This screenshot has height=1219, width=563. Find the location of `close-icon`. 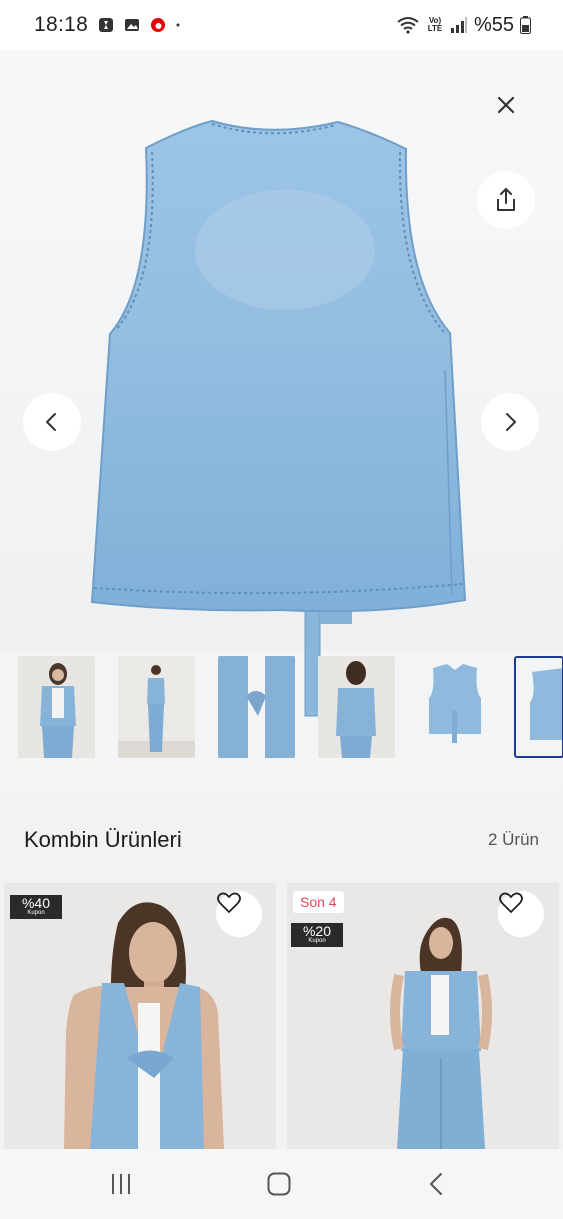

close-icon is located at coordinates (506, 105).